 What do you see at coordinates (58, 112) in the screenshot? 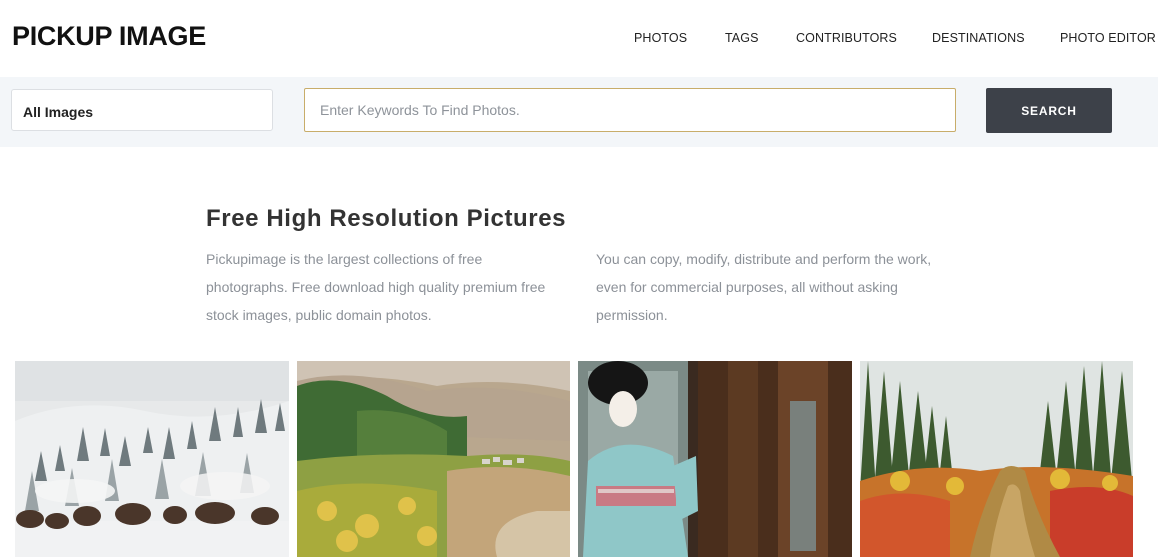
I see `category-select-value: All Images` at bounding box center [58, 112].